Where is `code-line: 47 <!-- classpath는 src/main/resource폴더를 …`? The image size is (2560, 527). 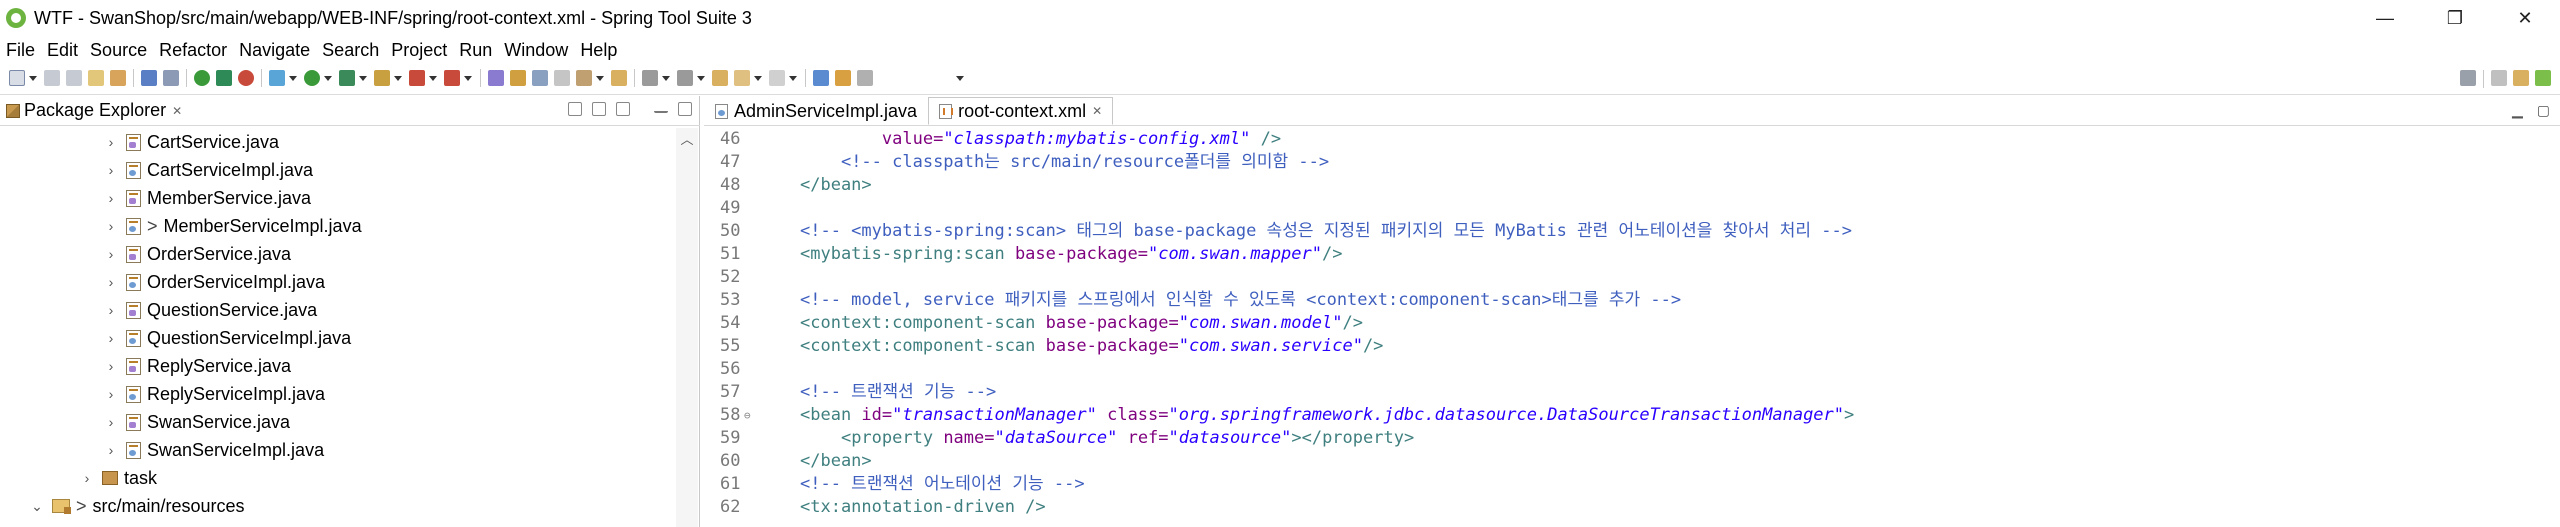 code-line: 47 <!-- classpath는 src/main/resource폴더를 … is located at coordinates (1632, 162).